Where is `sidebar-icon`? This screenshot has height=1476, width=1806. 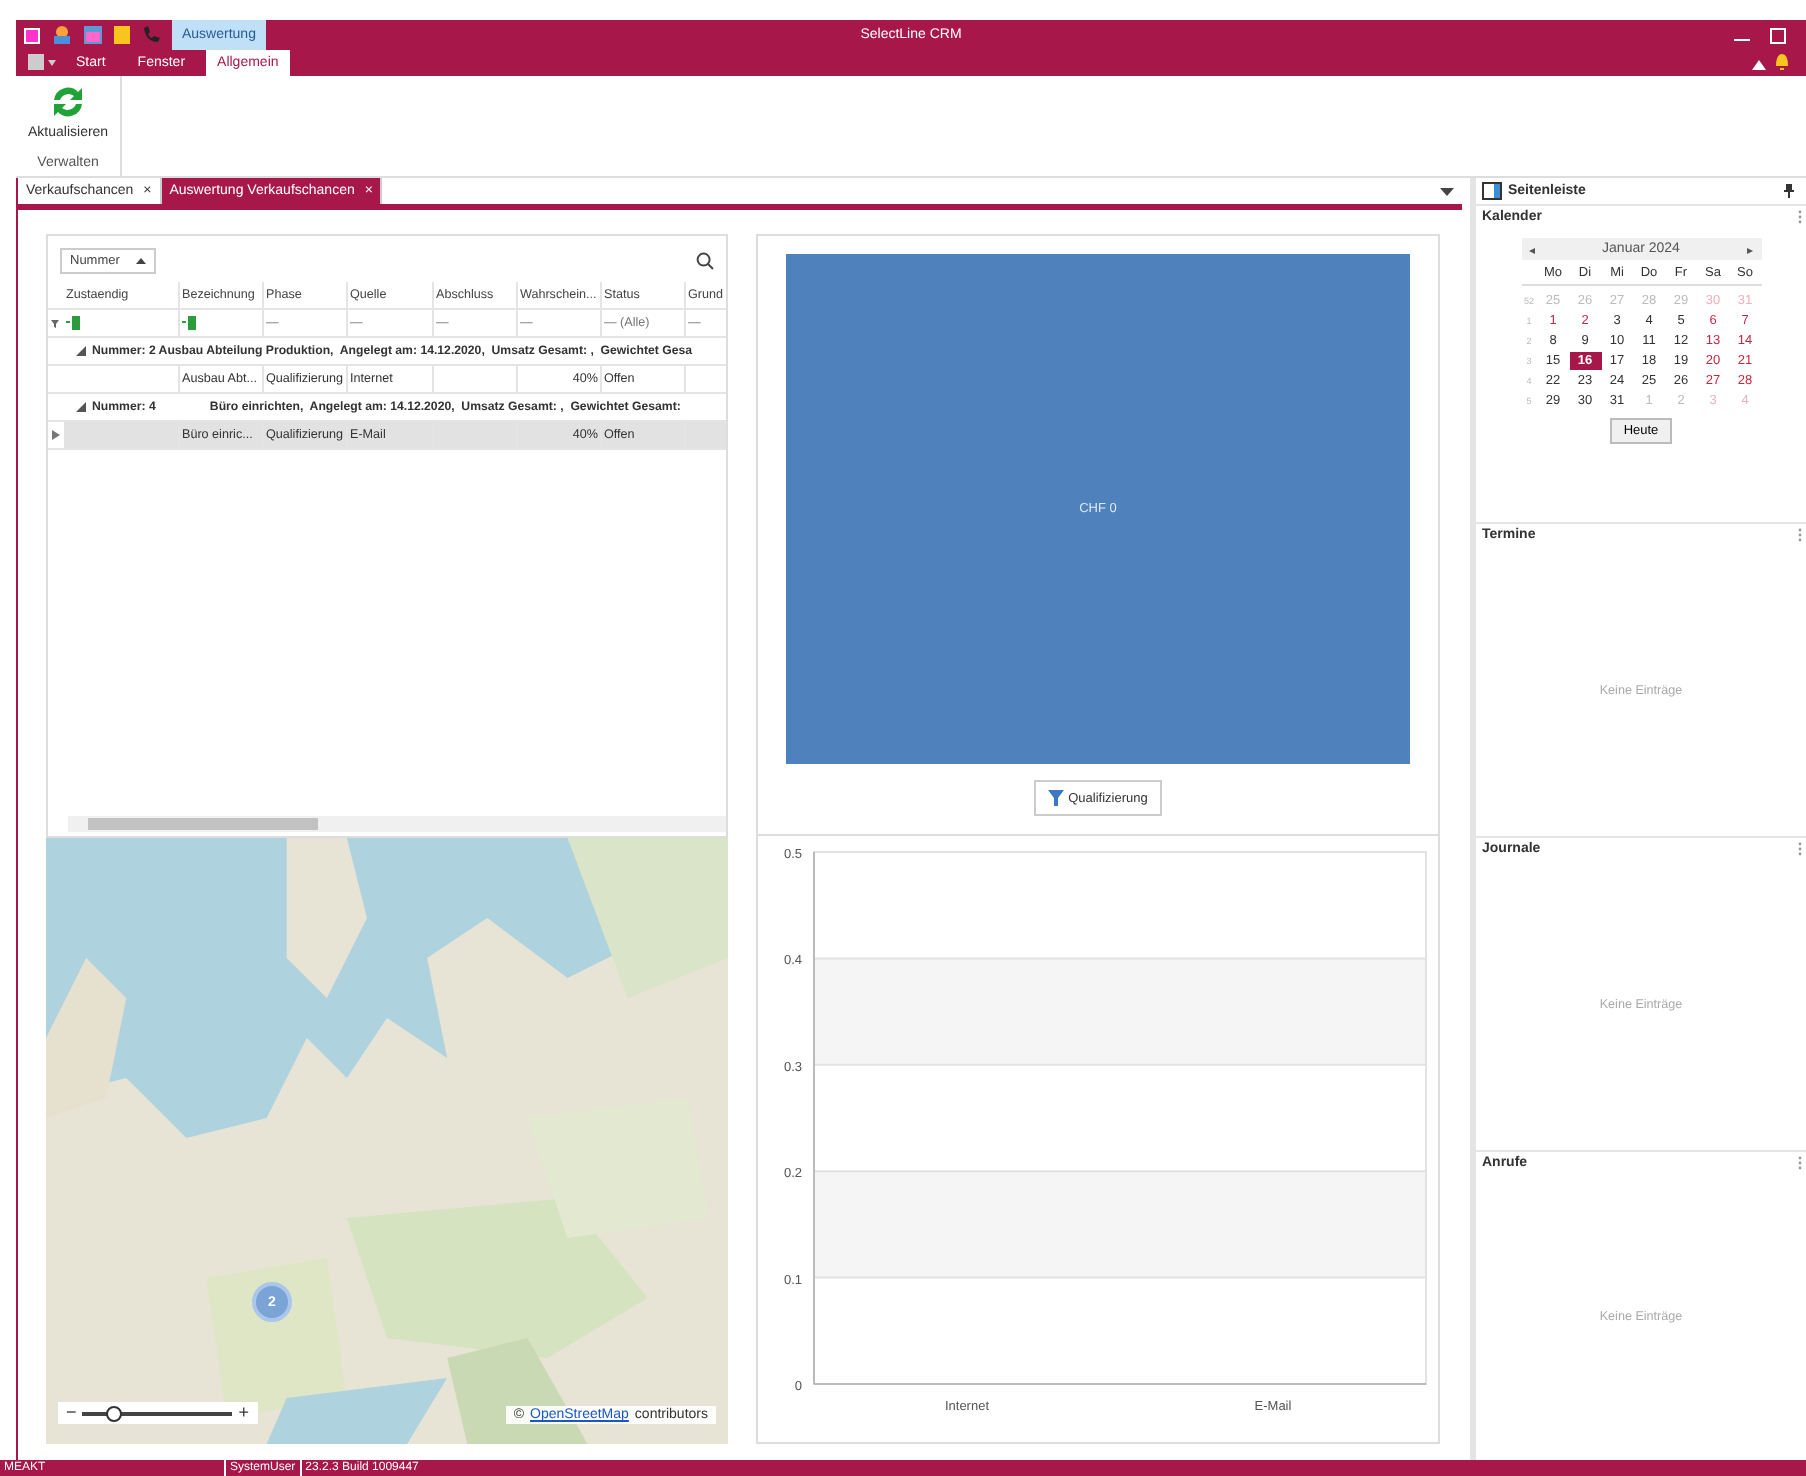
sidebar-icon is located at coordinates (1492, 191).